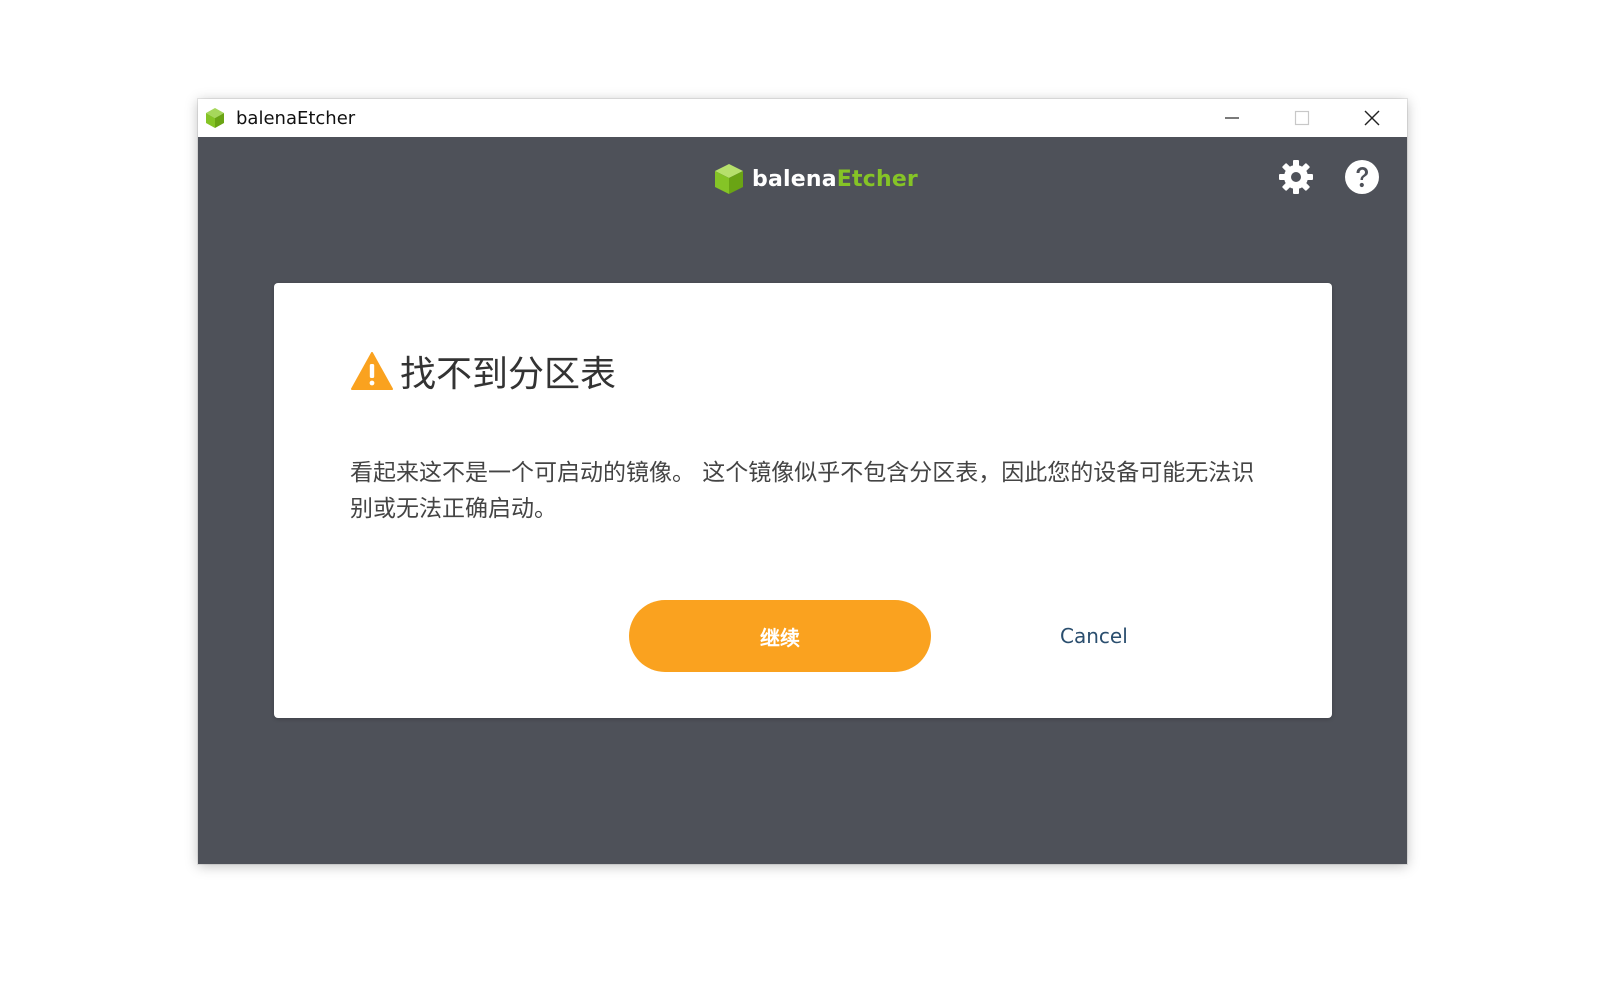 This screenshot has height=1006, width=1600. Describe the element at coordinates (508, 374) in the screenshot. I see `dialog-title: 找不到分区表` at that location.